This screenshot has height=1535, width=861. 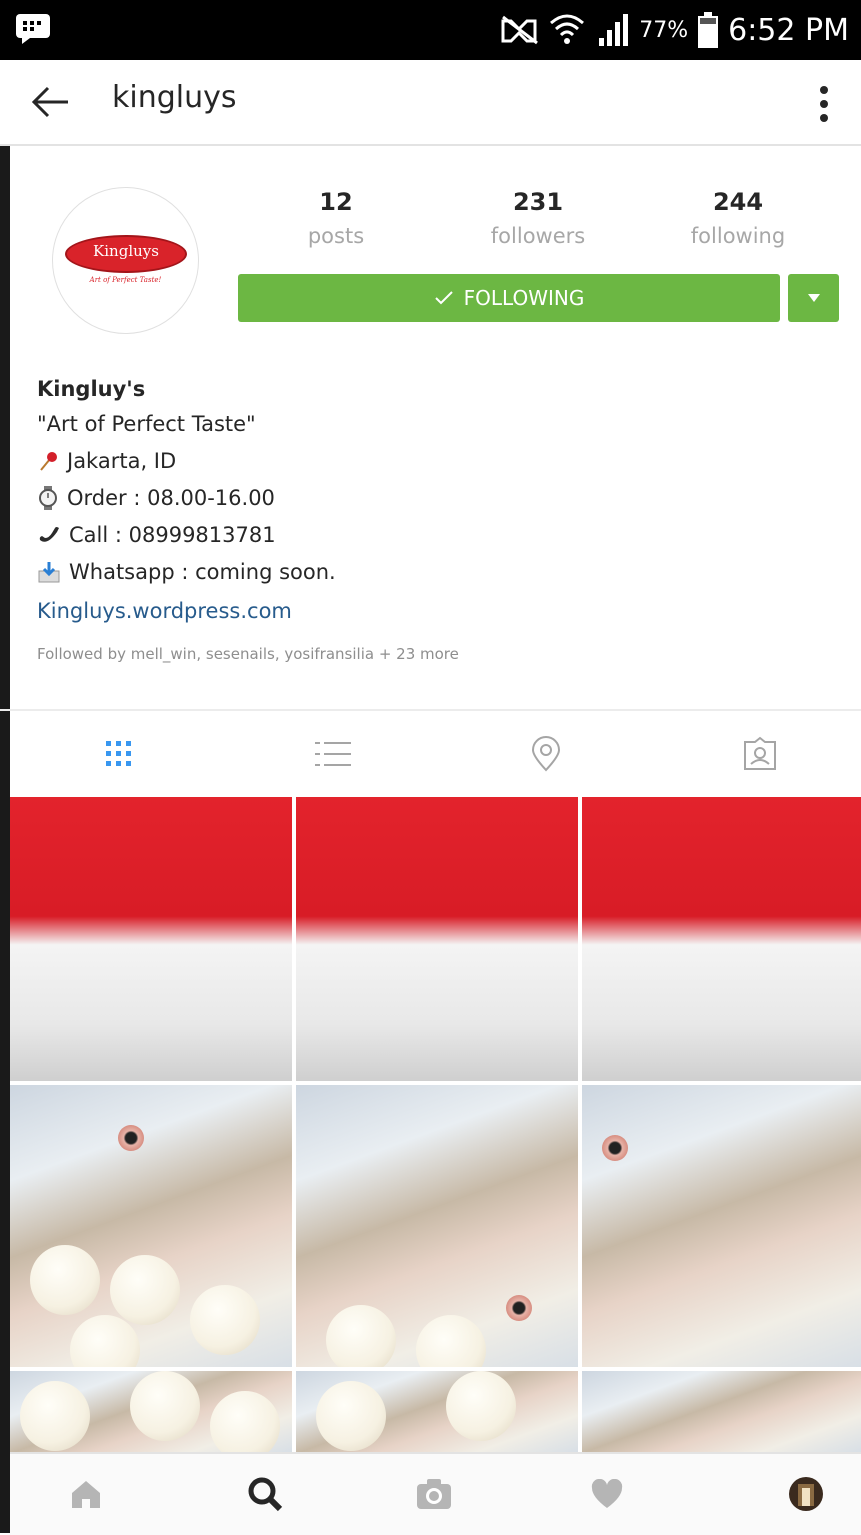 What do you see at coordinates (336, 202) in the screenshot?
I see `posts-count: 12` at bounding box center [336, 202].